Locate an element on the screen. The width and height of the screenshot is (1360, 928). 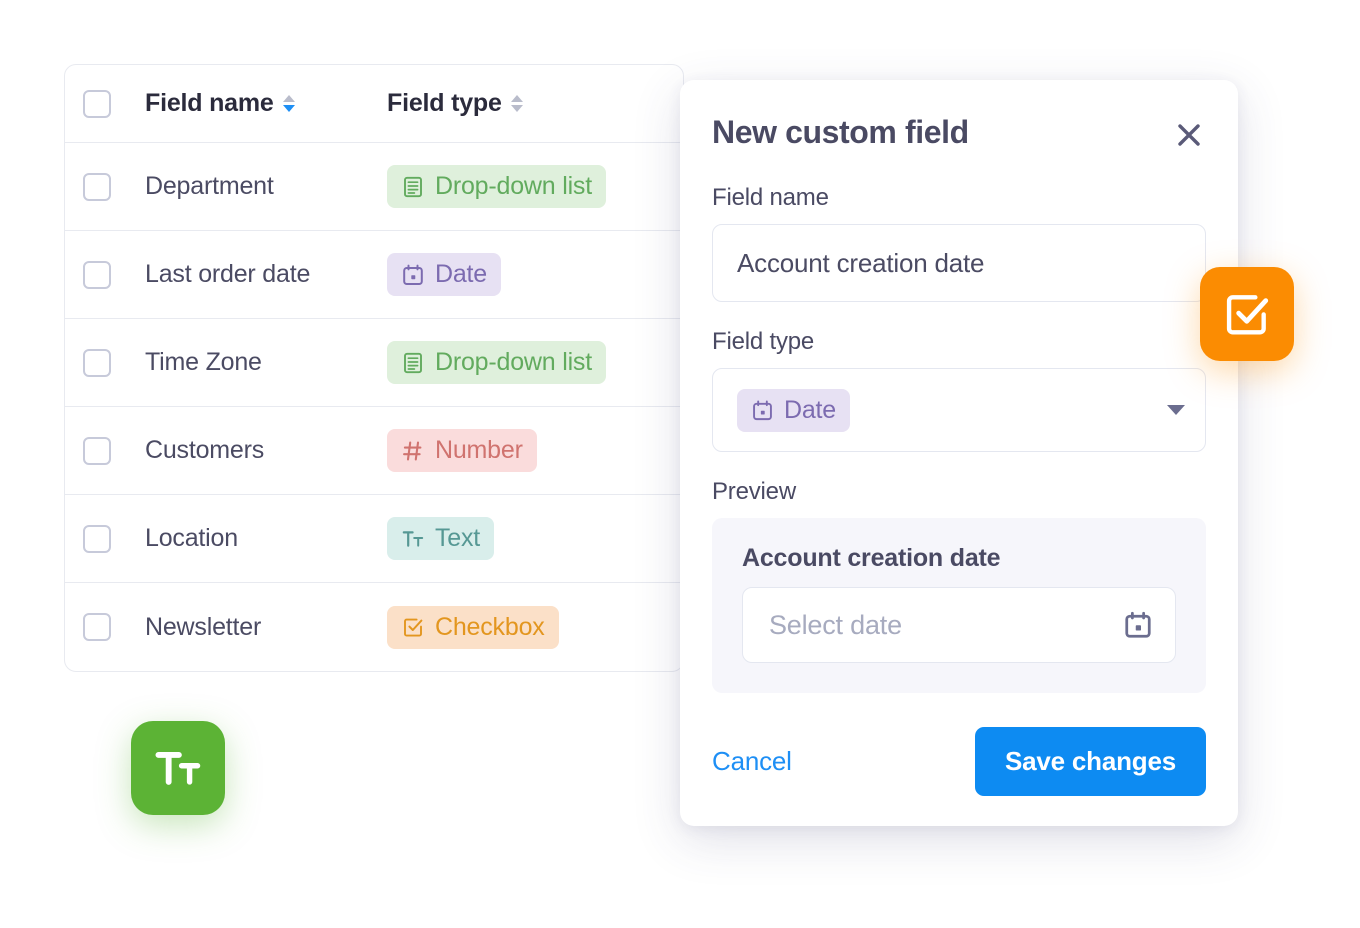
table-row: Customers Number is located at coordinates (374, 451).